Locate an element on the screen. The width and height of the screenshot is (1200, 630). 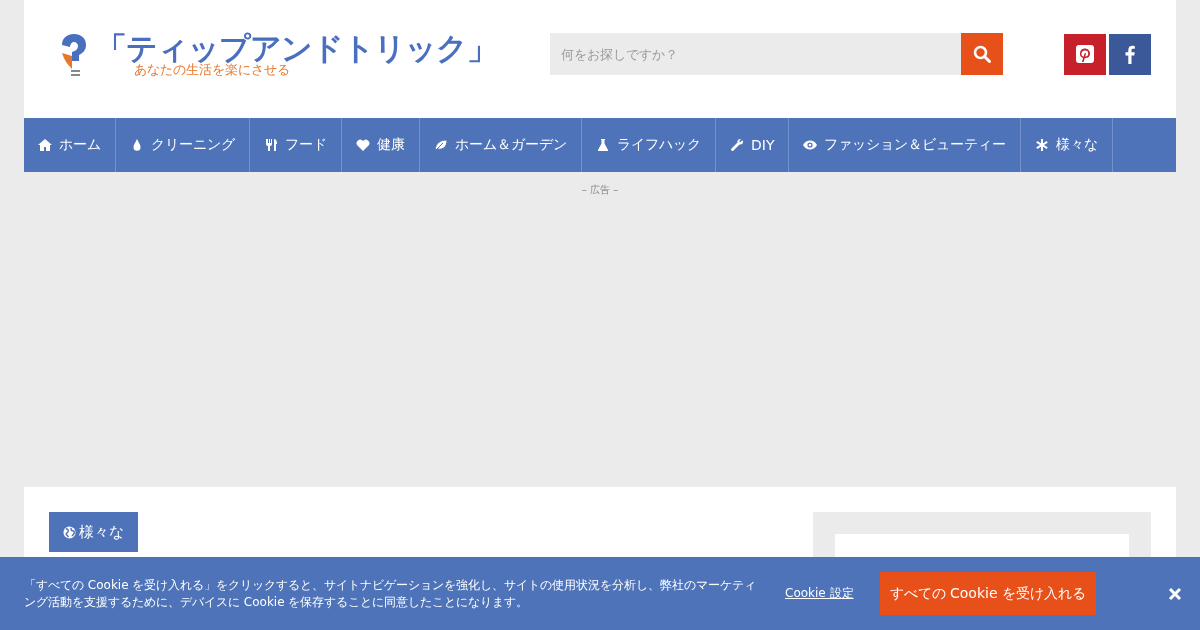
site-tagline: あなたの生活を楽にさせる is located at coordinates (212, 69).